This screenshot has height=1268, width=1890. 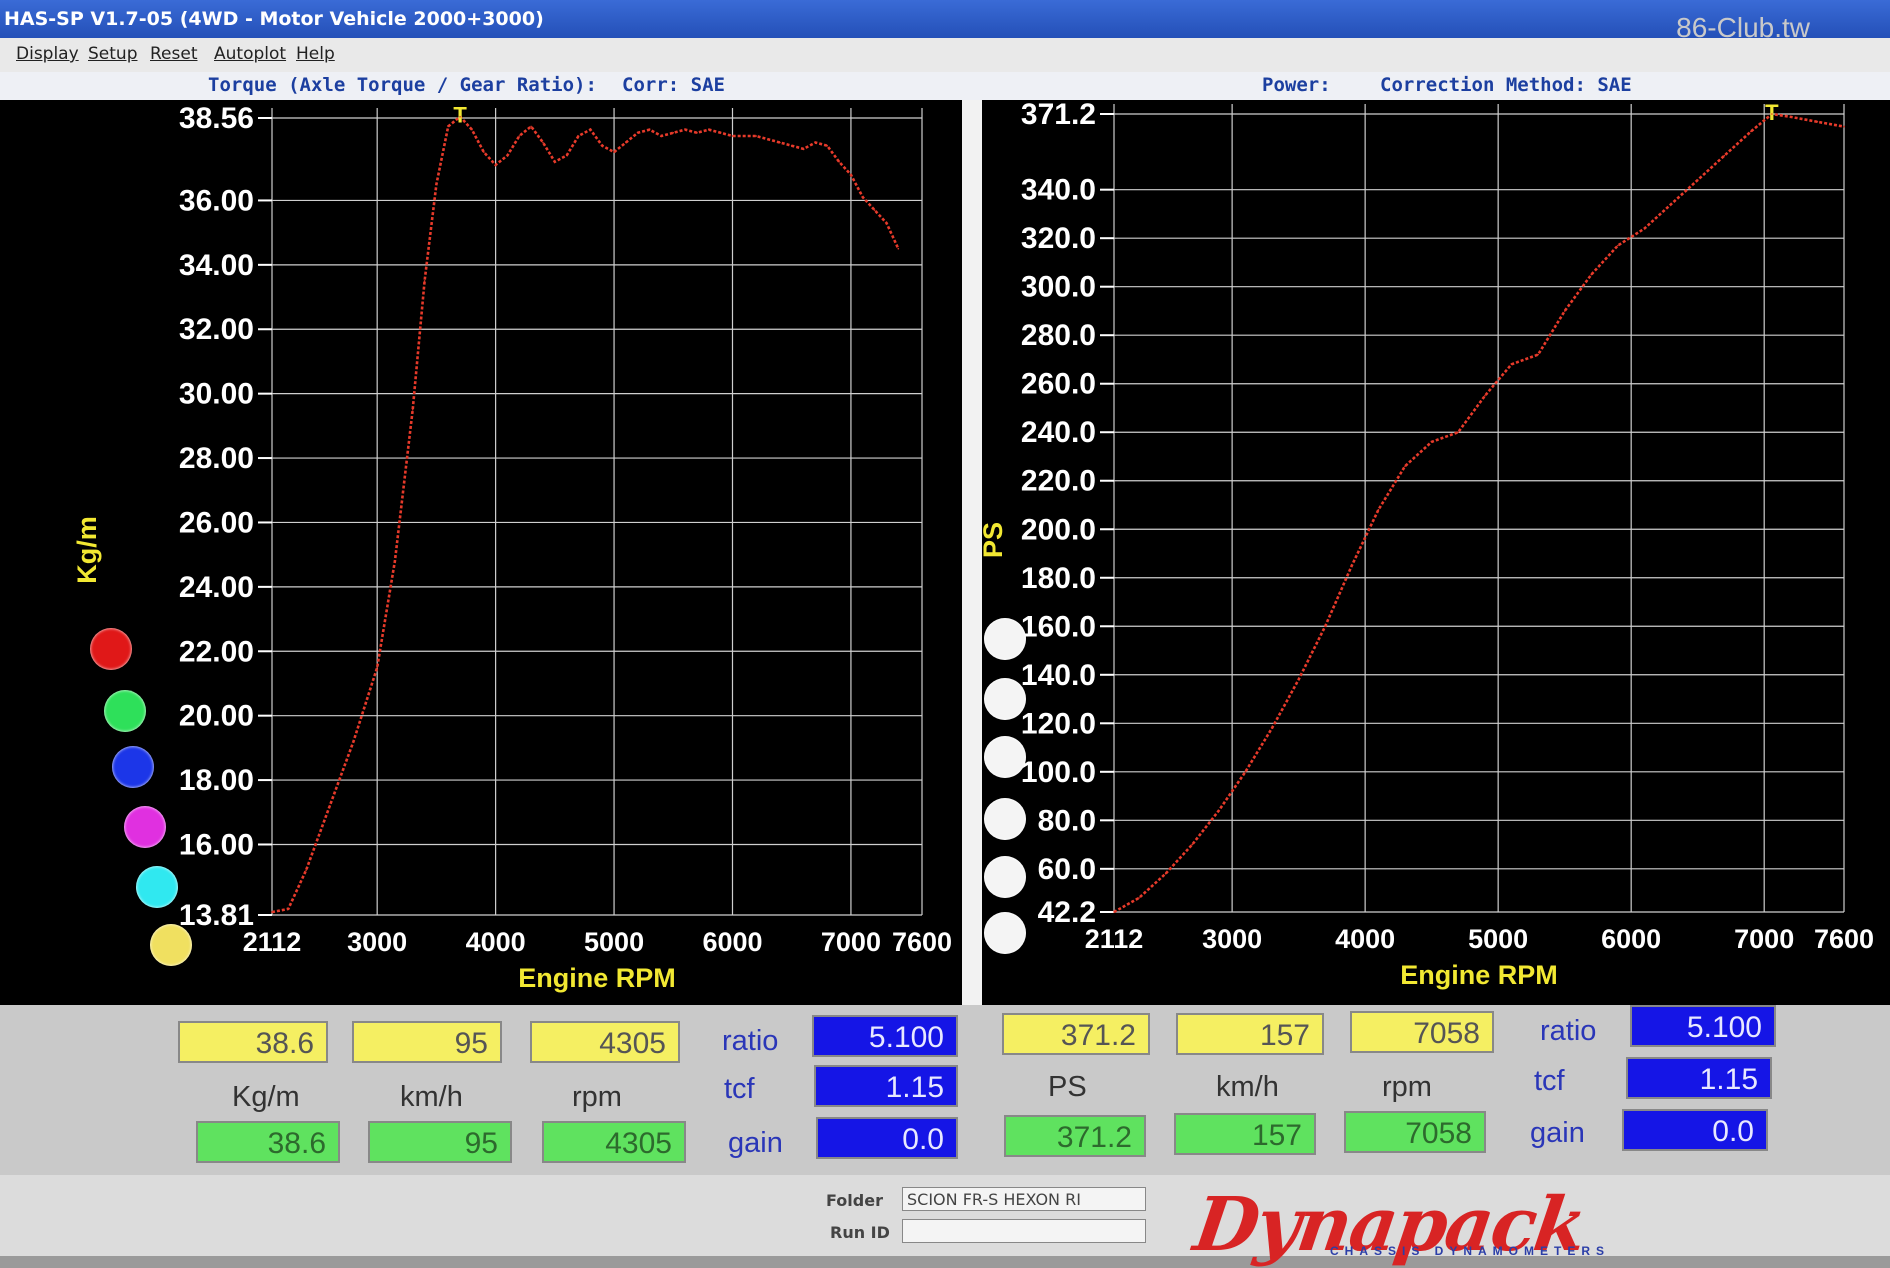 What do you see at coordinates (1067, 912) in the screenshot?
I see `power-ytick-label: 42.2` at bounding box center [1067, 912].